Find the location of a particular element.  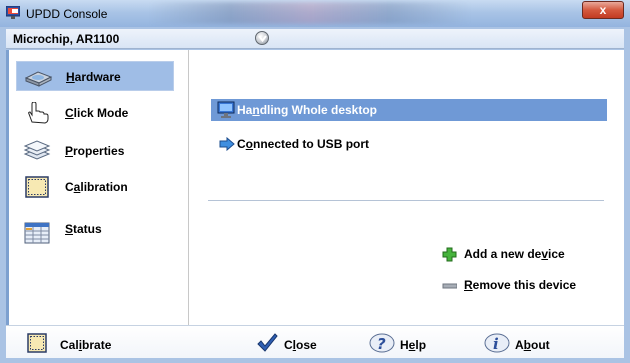

sidebar-item-status: Status is located at coordinates (95, 233).